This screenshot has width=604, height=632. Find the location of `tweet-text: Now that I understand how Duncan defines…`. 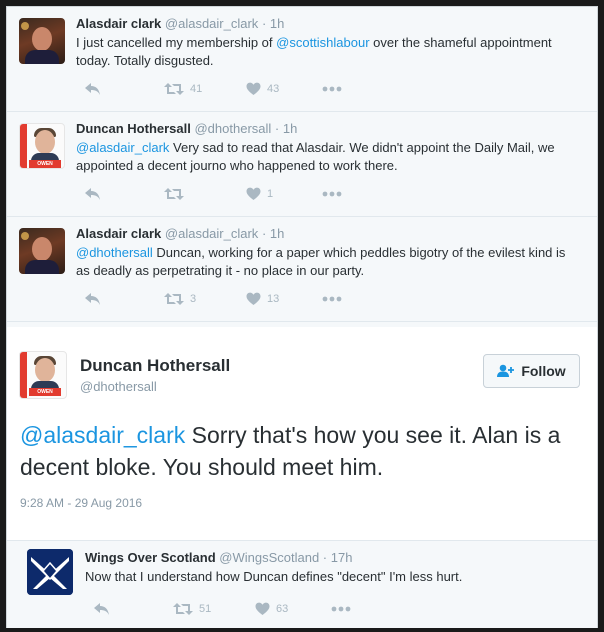

tweet-text: Now that I understand how Duncan defines… is located at coordinates (274, 576).